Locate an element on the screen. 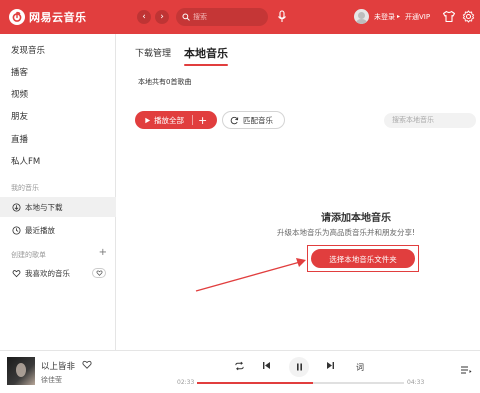 The image size is (480, 393). chevron-left-icon: ‹ is located at coordinates (144, 17).